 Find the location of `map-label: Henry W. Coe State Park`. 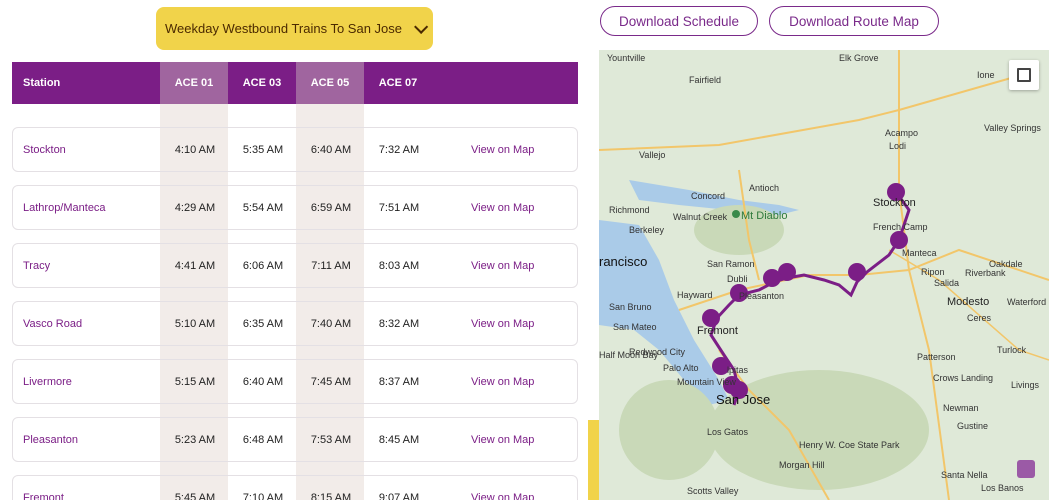

map-label: Henry W. Coe State Park is located at coordinates (849, 445).